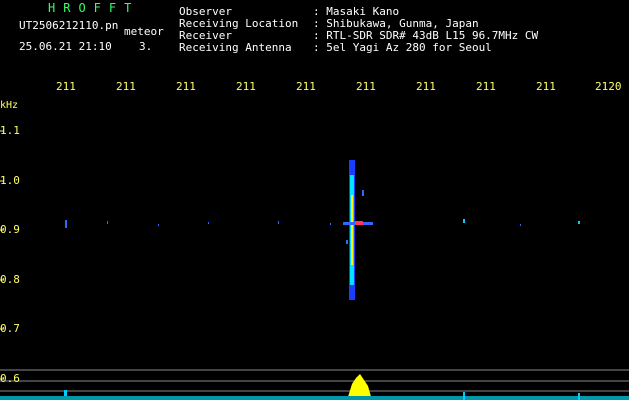  Describe the element at coordinates (235, 47) in the screenshot. I see `antenna-label: Receiving Antenna` at that location.